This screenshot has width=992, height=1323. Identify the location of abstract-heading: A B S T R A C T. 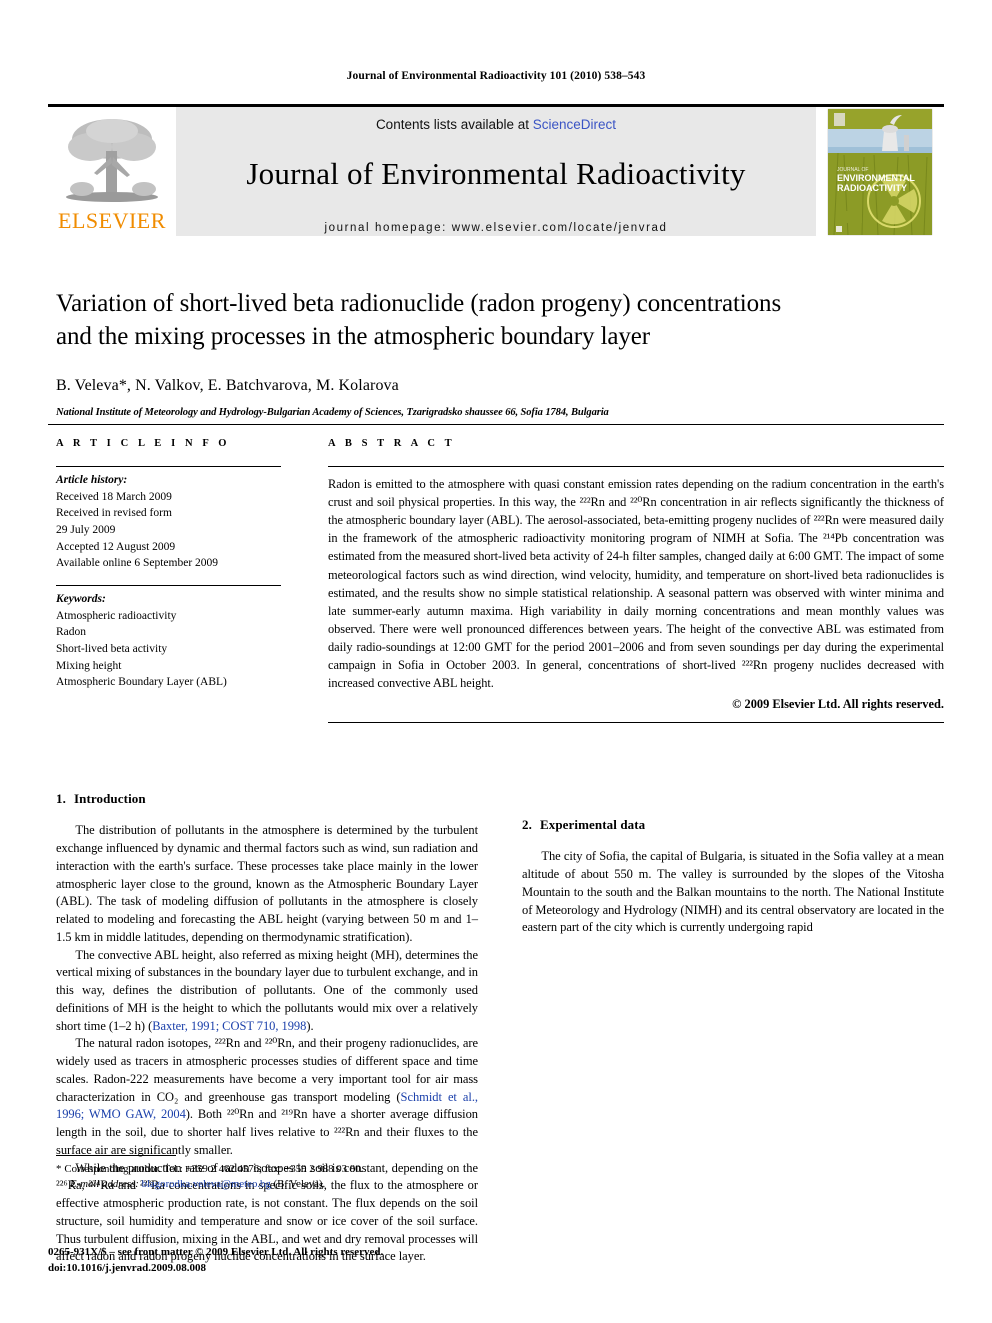
(392, 443).